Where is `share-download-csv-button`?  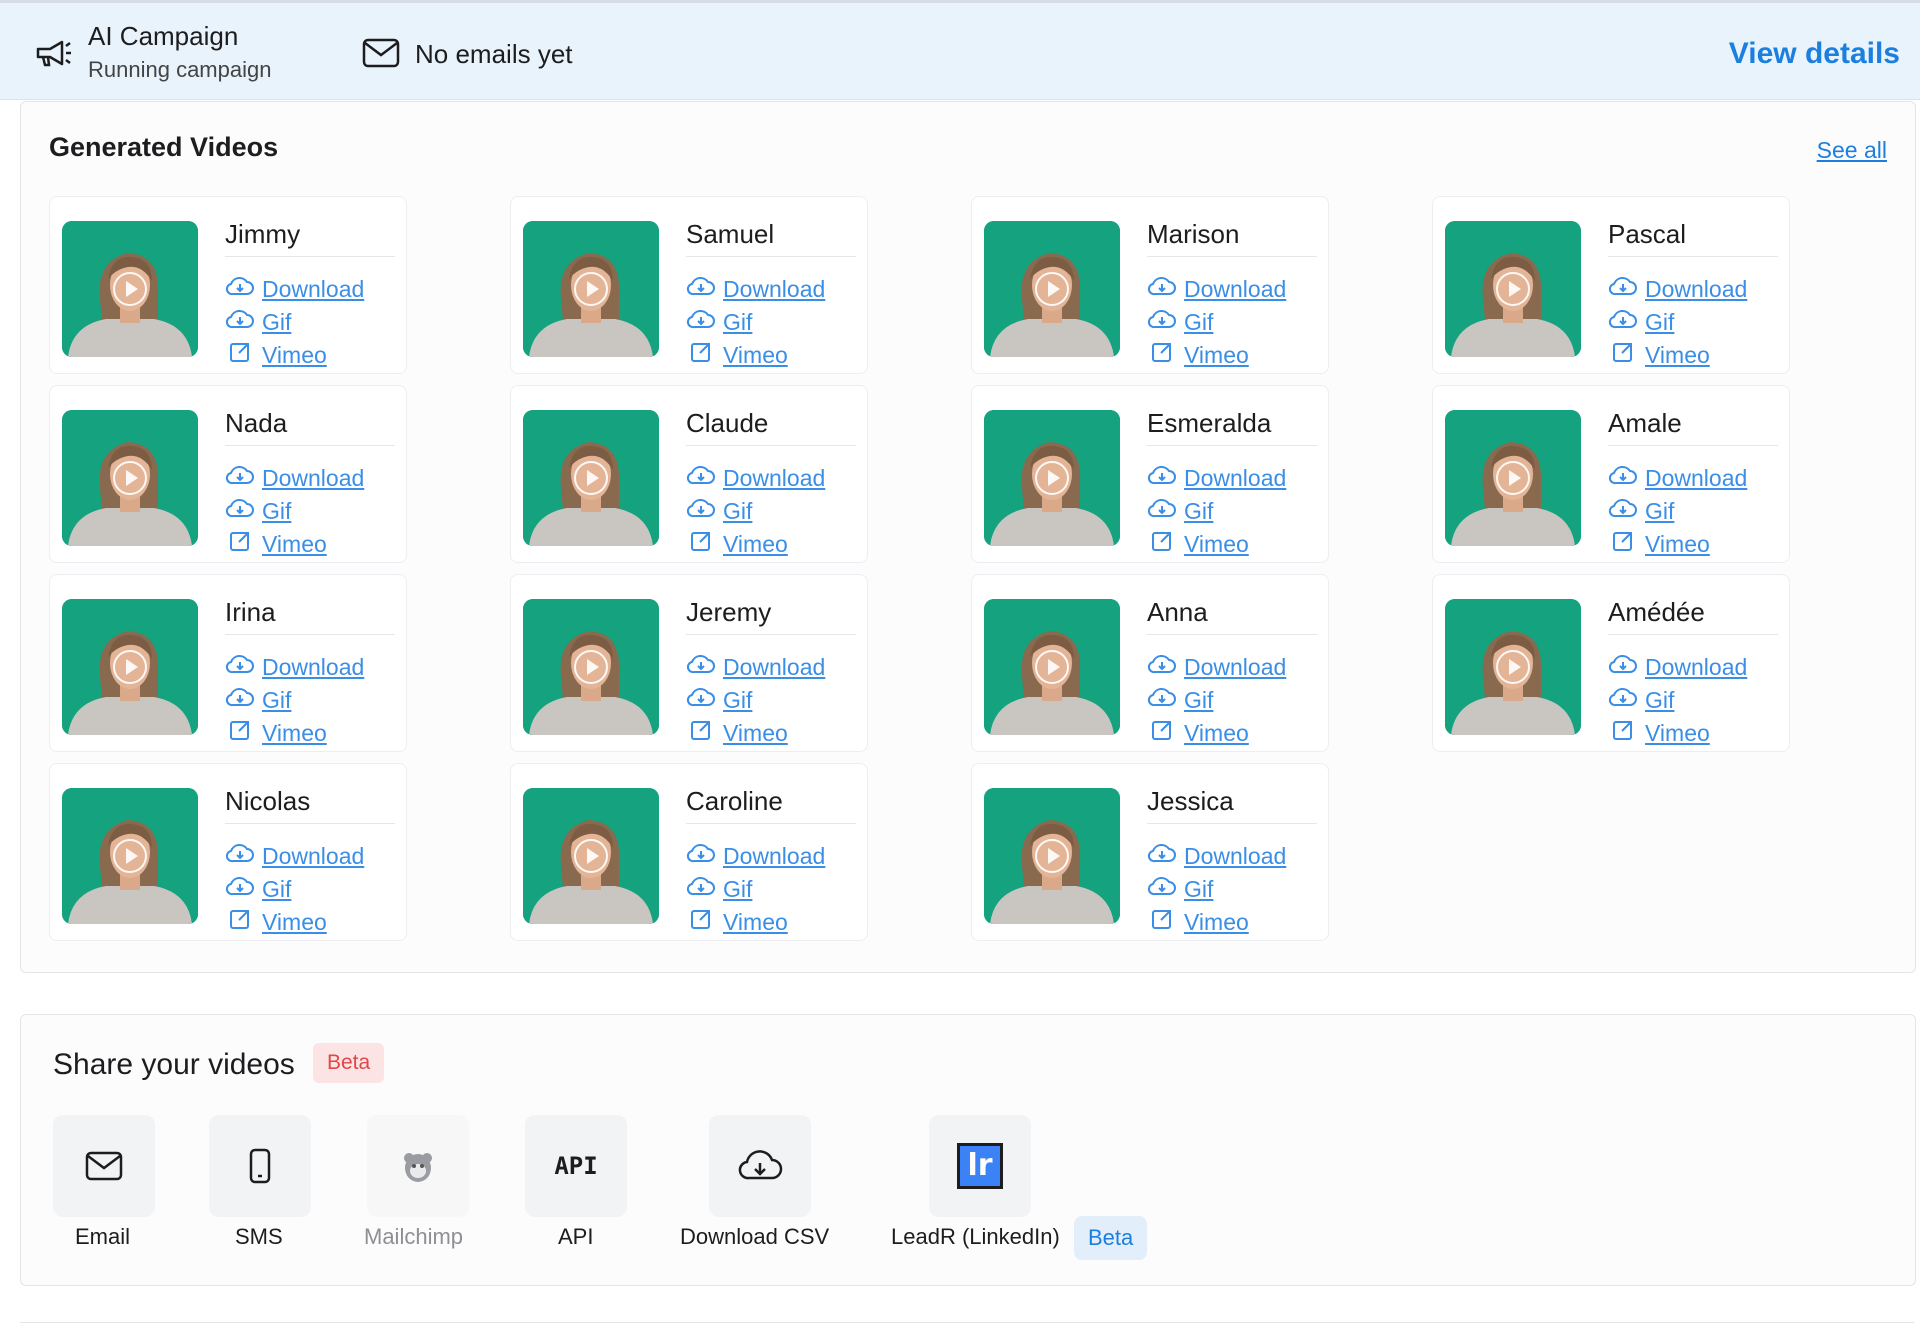 share-download-csv-button is located at coordinates (760, 1166).